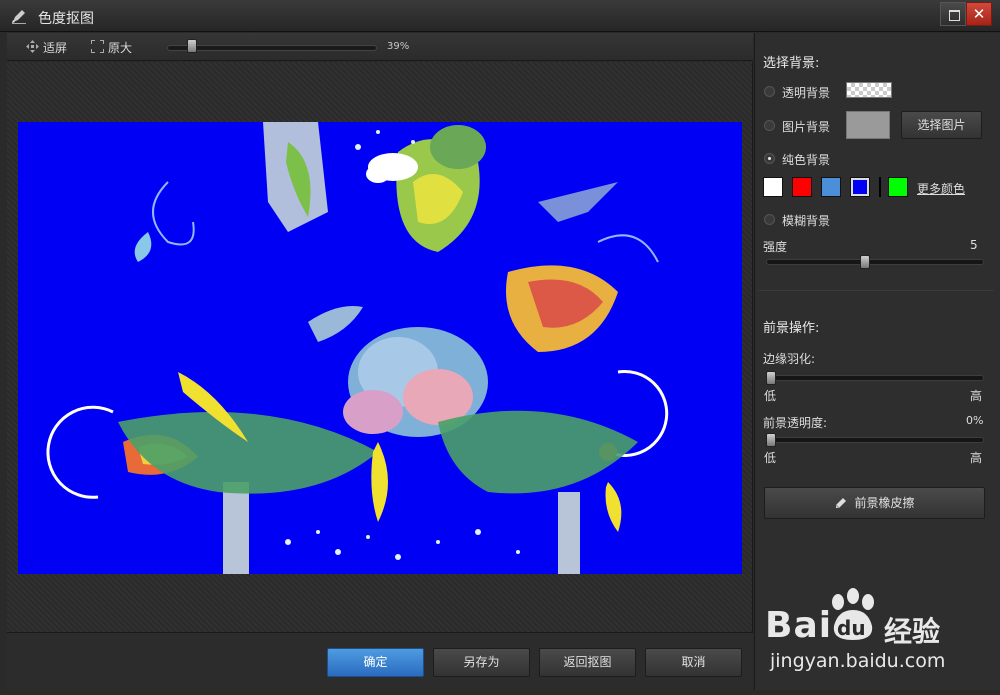  What do you see at coordinates (773, 187) in the screenshot?
I see `color-swatch-white` at bounding box center [773, 187].